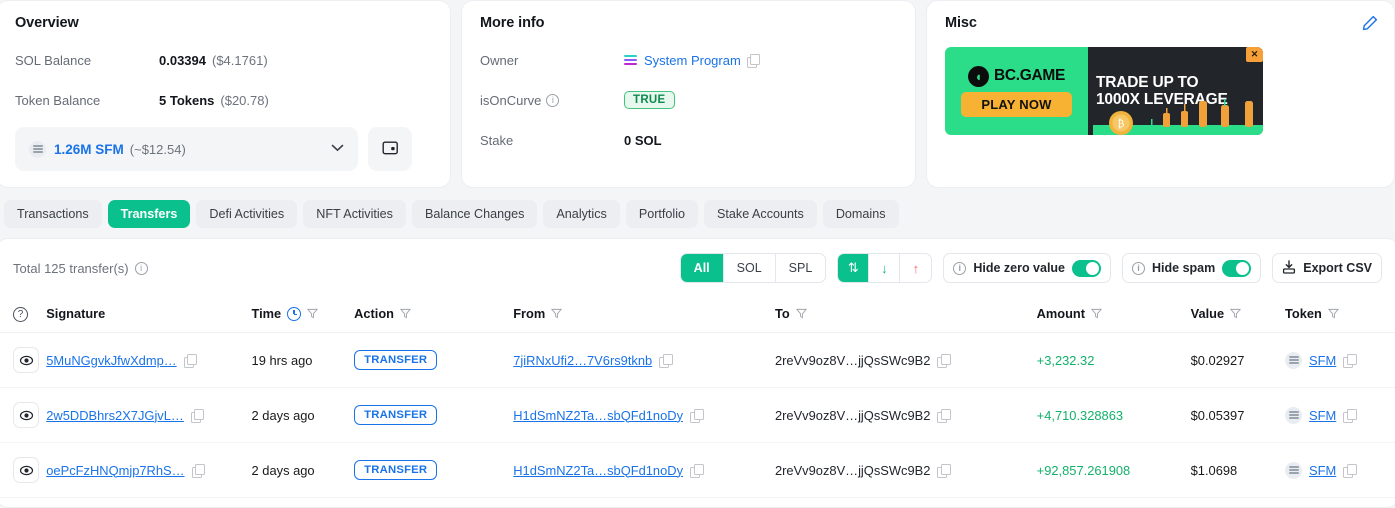  What do you see at coordinates (581, 214) in the screenshot?
I see `tab-analytics: Analytics` at bounding box center [581, 214].